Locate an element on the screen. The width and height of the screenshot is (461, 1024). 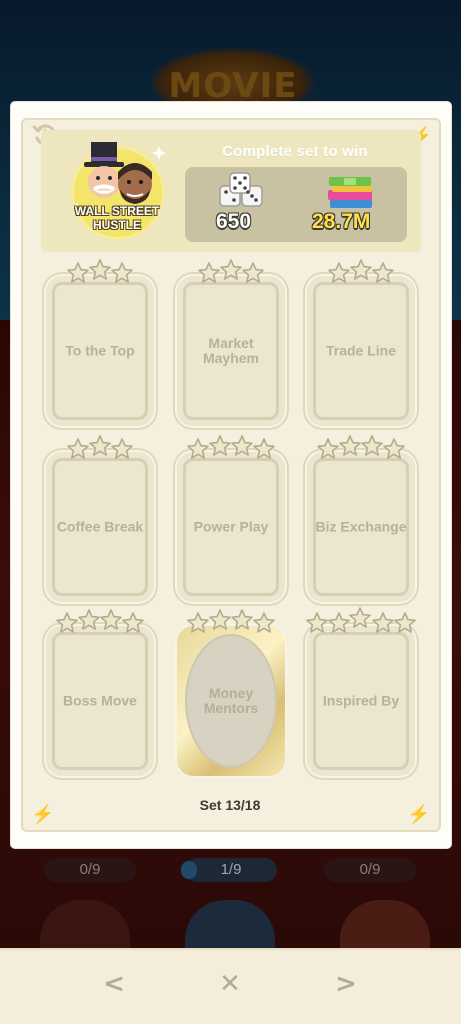
progress-pill-1: 0/9 is located at coordinates (90, 870).